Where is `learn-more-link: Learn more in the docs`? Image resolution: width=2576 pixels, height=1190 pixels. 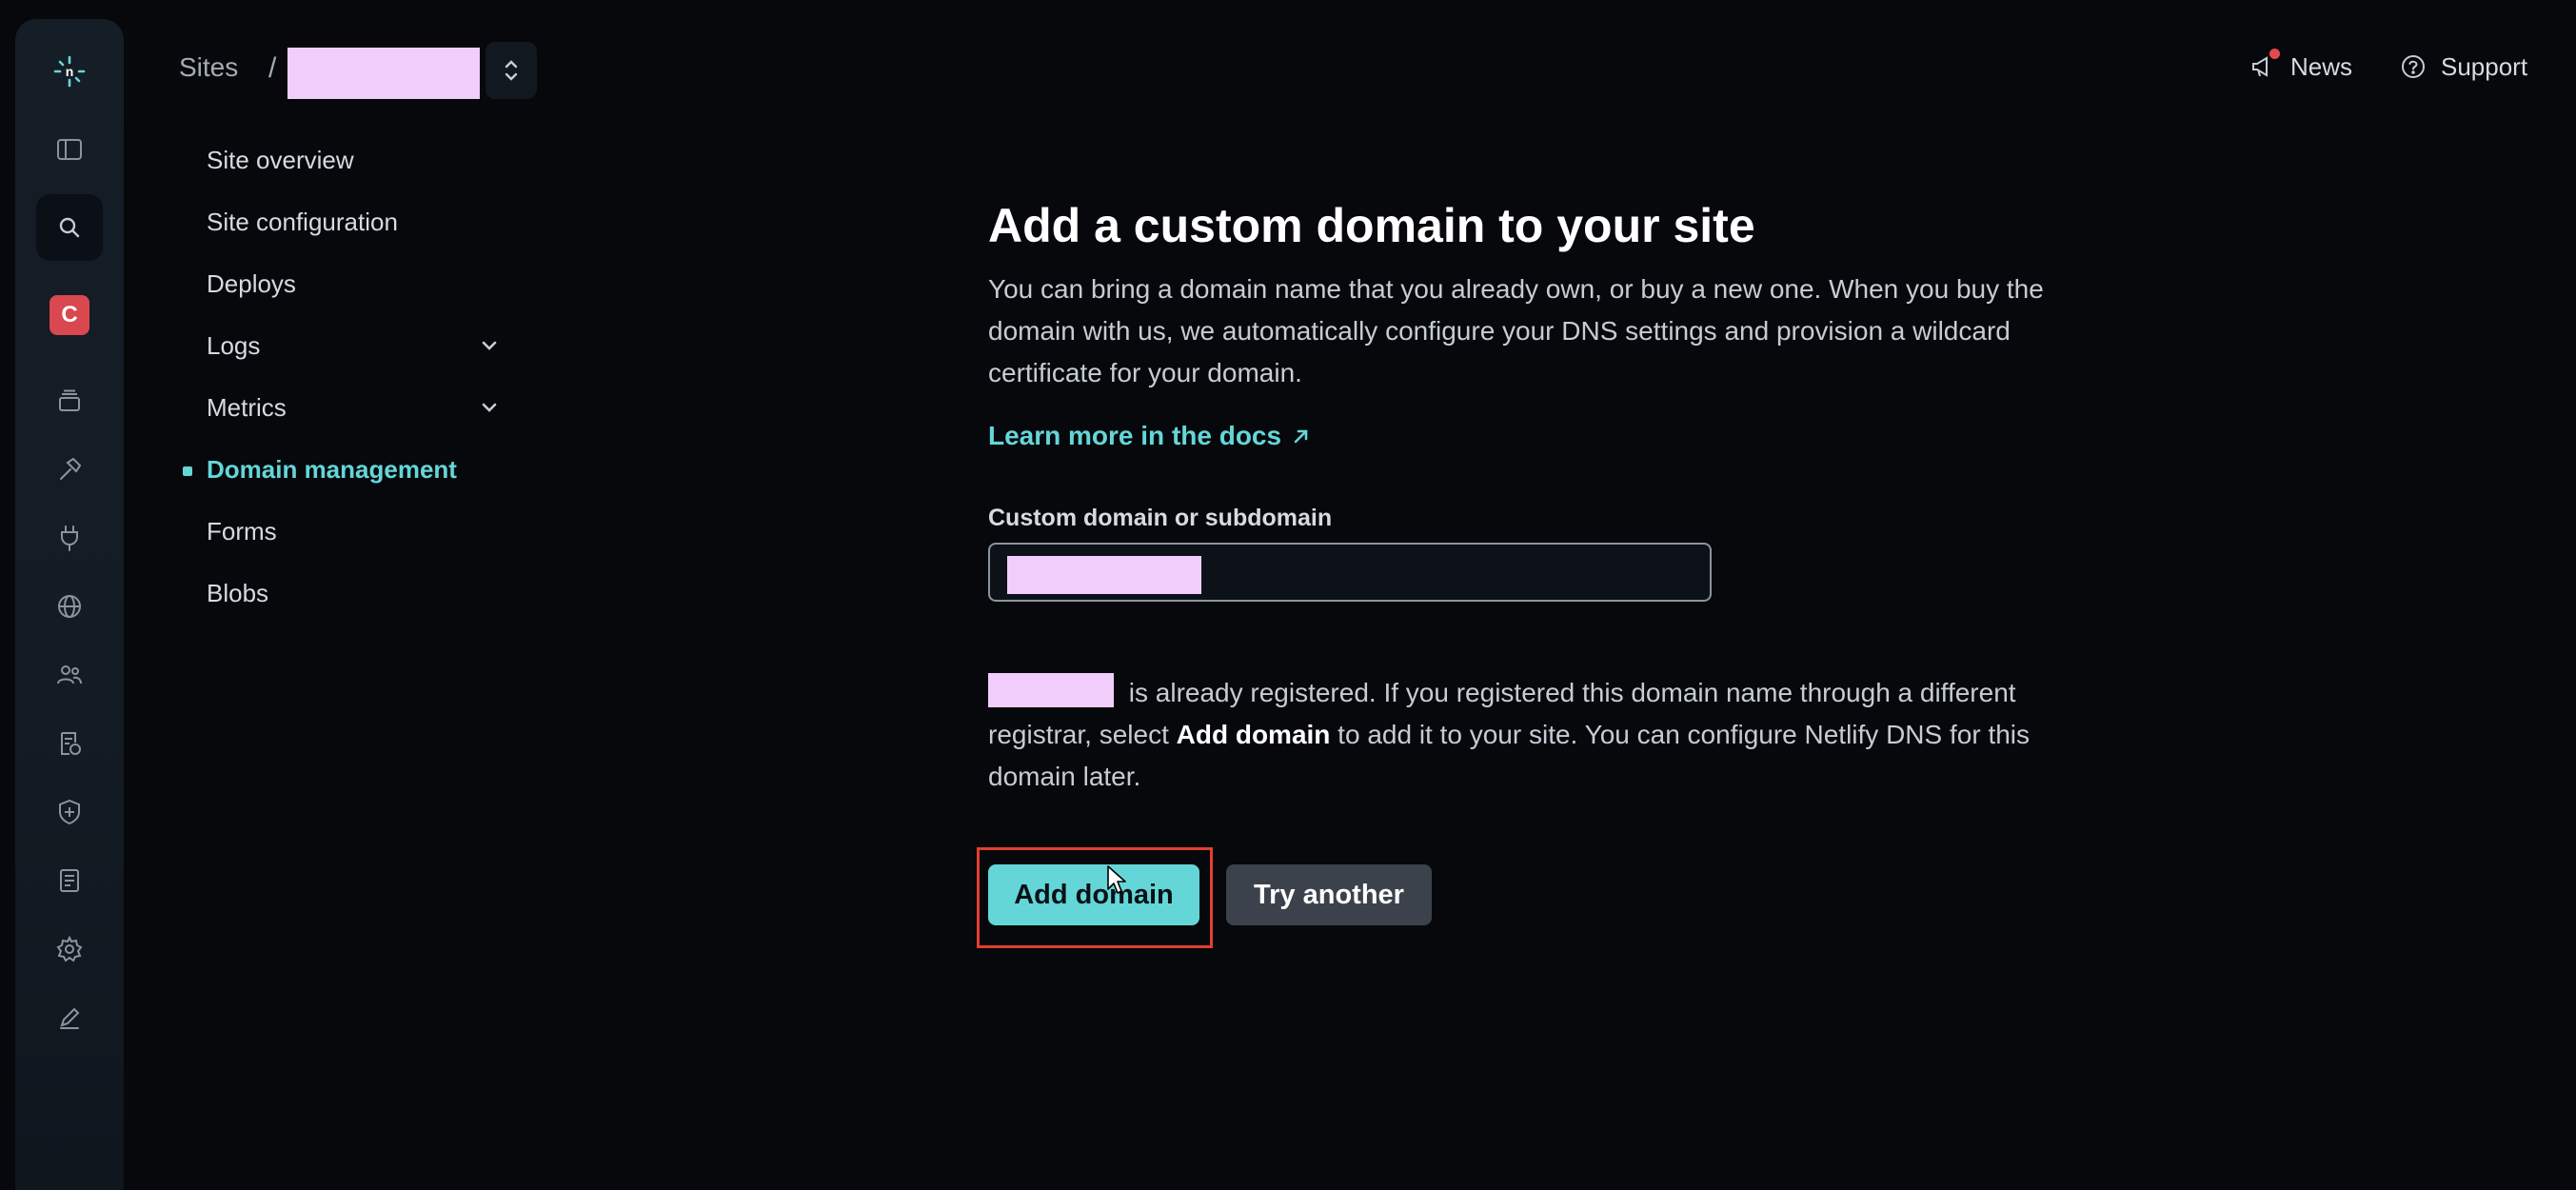
learn-more-link: Learn more in the docs is located at coordinates (1150, 436).